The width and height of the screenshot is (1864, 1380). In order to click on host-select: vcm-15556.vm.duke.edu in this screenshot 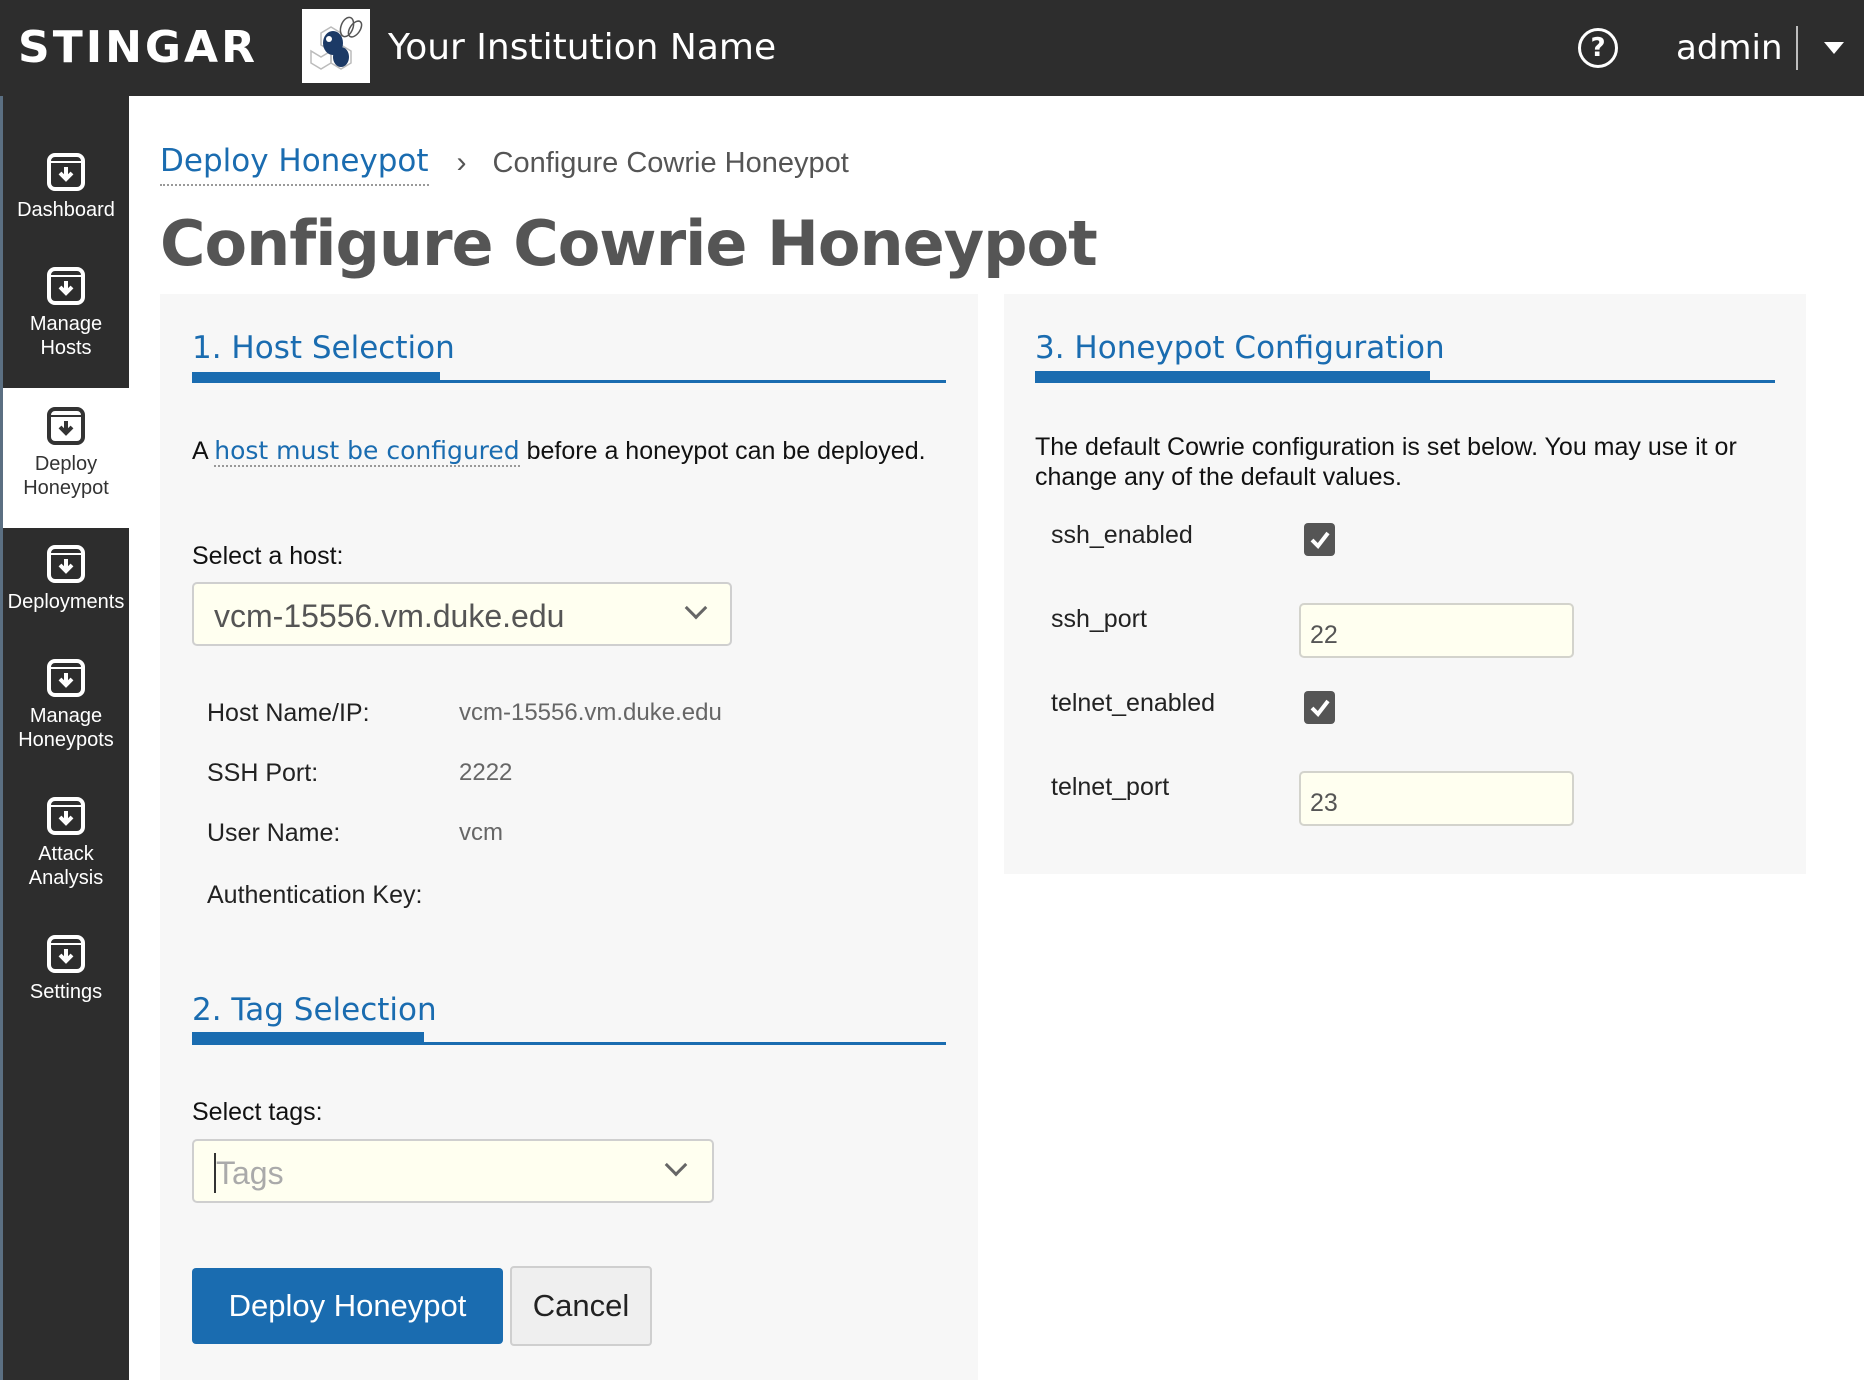, I will do `click(462, 614)`.